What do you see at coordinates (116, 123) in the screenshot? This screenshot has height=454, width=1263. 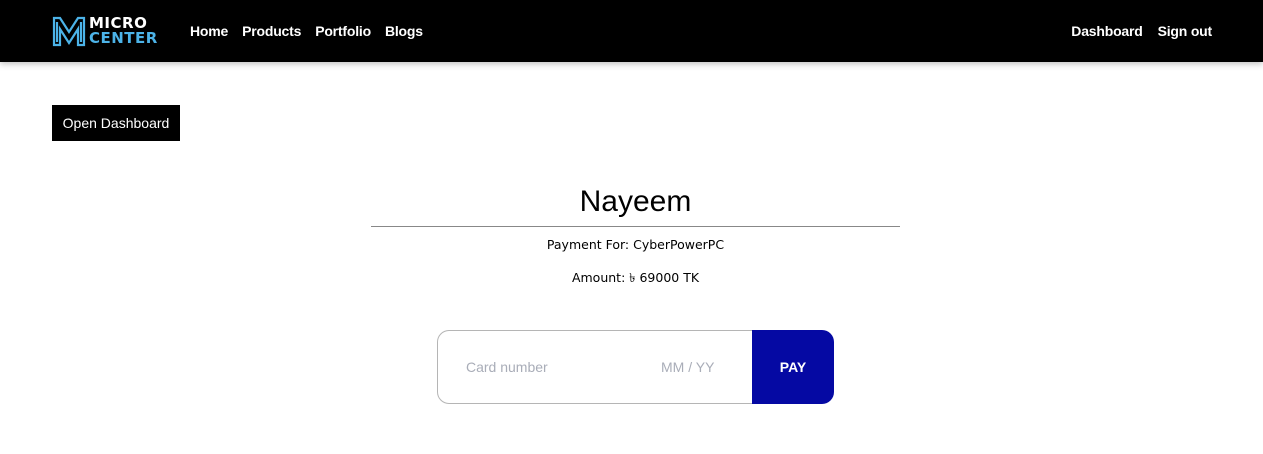 I see `open-dashboard-button: Open Dashboard` at bounding box center [116, 123].